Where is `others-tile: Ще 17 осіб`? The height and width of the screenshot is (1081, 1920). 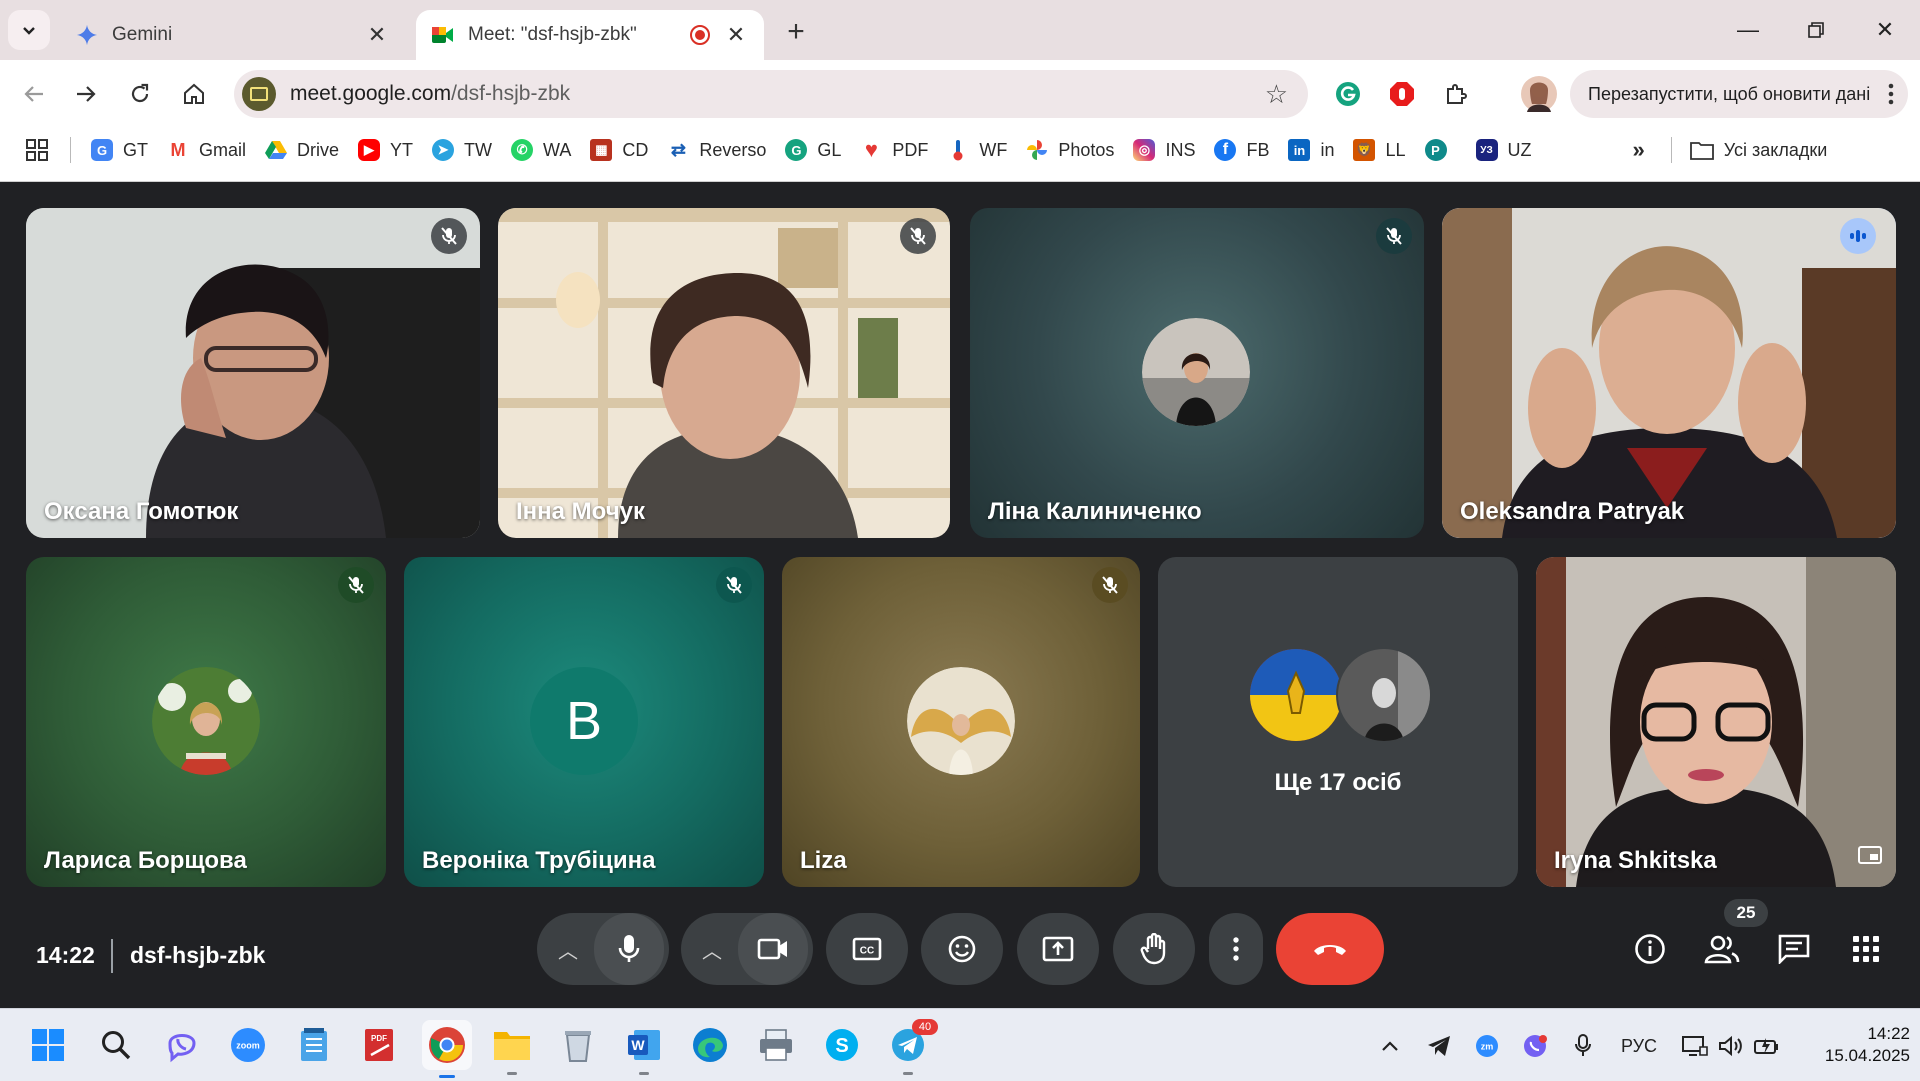
others-tile: Ще 17 осіб is located at coordinates (1338, 722).